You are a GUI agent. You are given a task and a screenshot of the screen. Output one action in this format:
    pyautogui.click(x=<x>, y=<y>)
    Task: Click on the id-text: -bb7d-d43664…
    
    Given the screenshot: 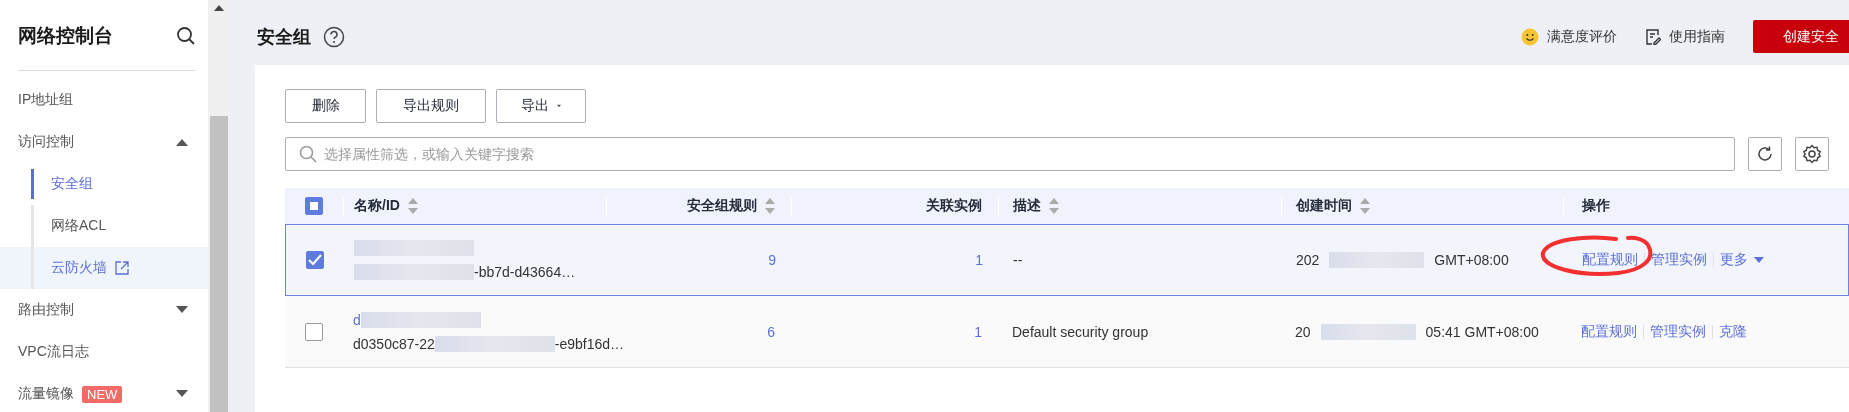 What is the action you would take?
    pyautogui.click(x=525, y=272)
    